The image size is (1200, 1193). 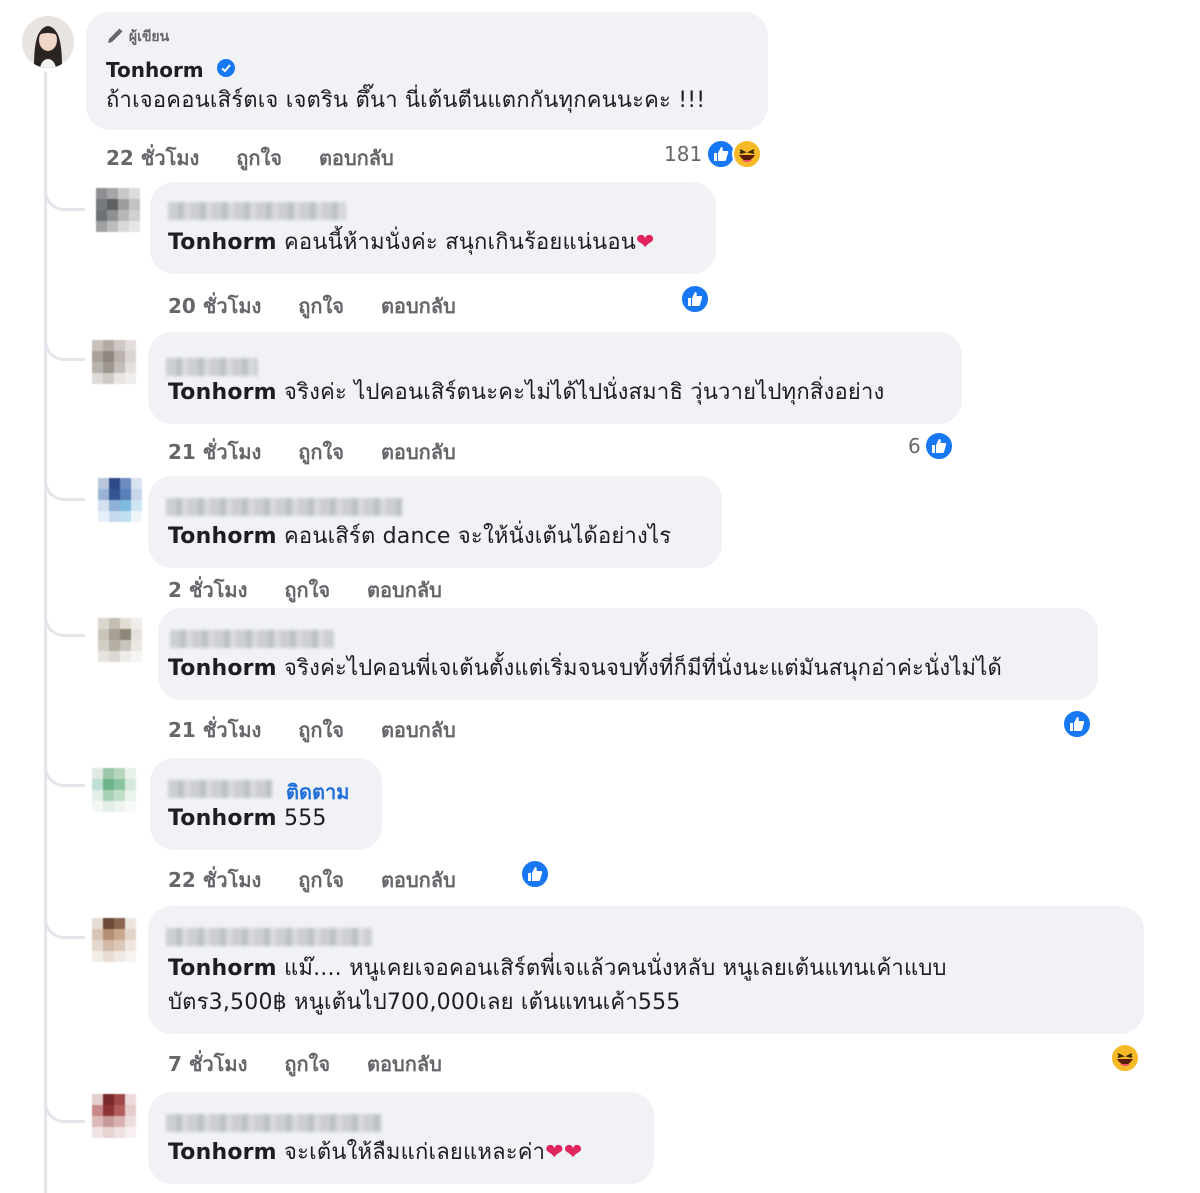 What do you see at coordinates (460, 242) in the screenshot?
I see `comment-text: คอนนี้ห้ามนั่งค่ะ สนุกเกินร้อยแน่นอน` at bounding box center [460, 242].